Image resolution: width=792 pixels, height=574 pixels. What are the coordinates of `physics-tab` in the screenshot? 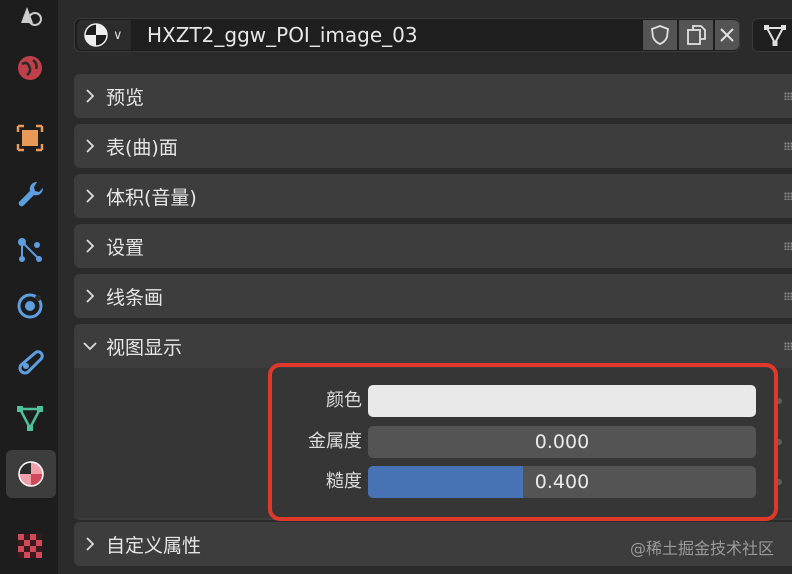 It's located at (30, 306).